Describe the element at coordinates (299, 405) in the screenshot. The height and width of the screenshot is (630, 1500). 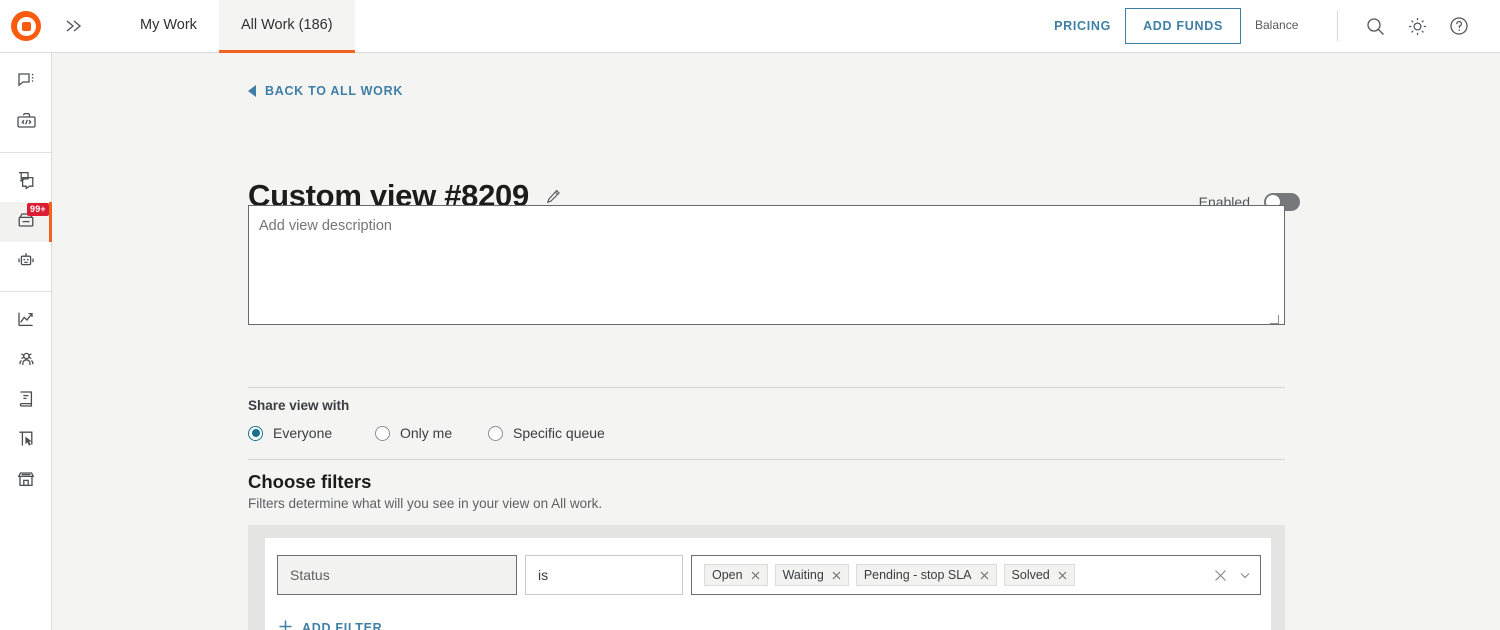
I see `share-view-label: Share view with` at that location.